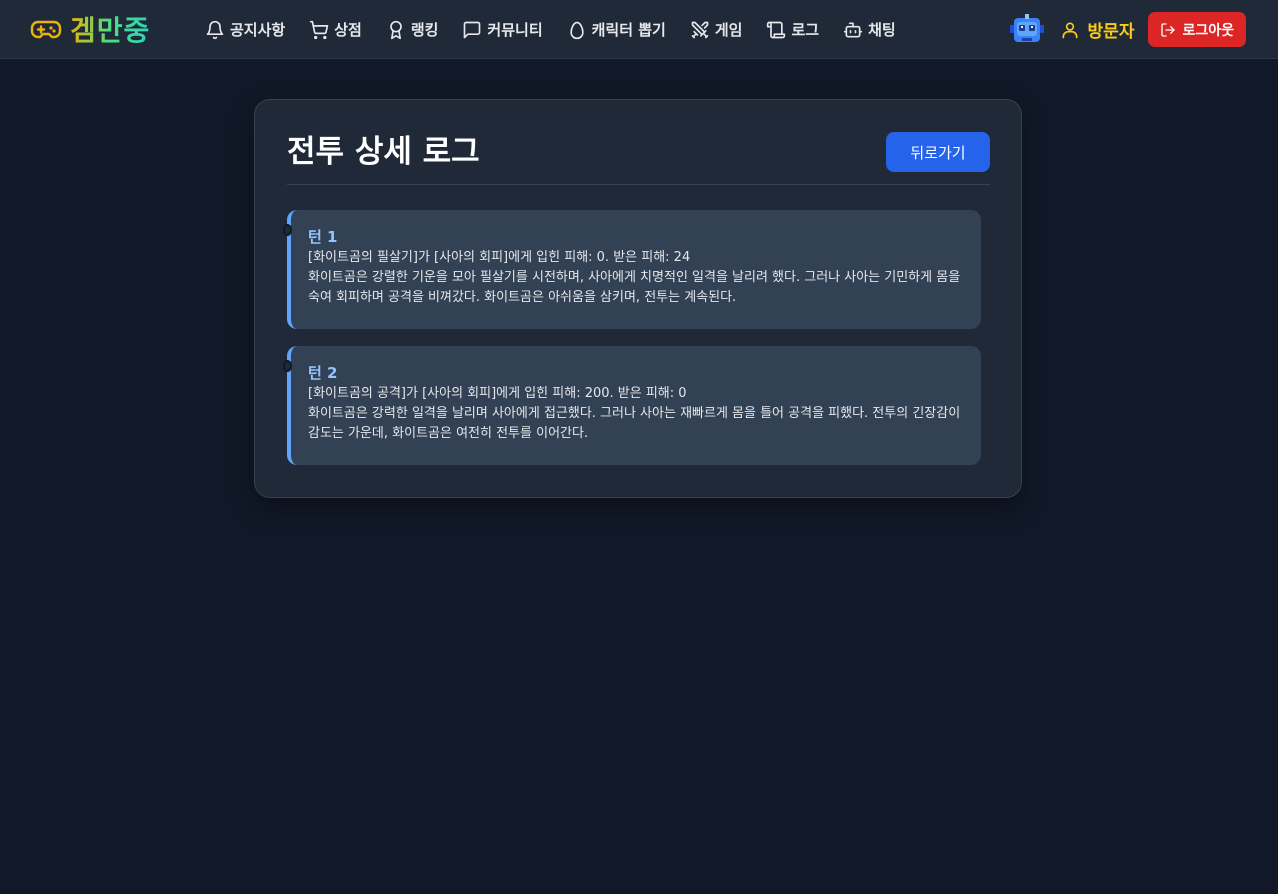 The image size is (1278, 894). Describe the element at coordinates (395, 29) in the screenshot. I see `award-icon` at that location.